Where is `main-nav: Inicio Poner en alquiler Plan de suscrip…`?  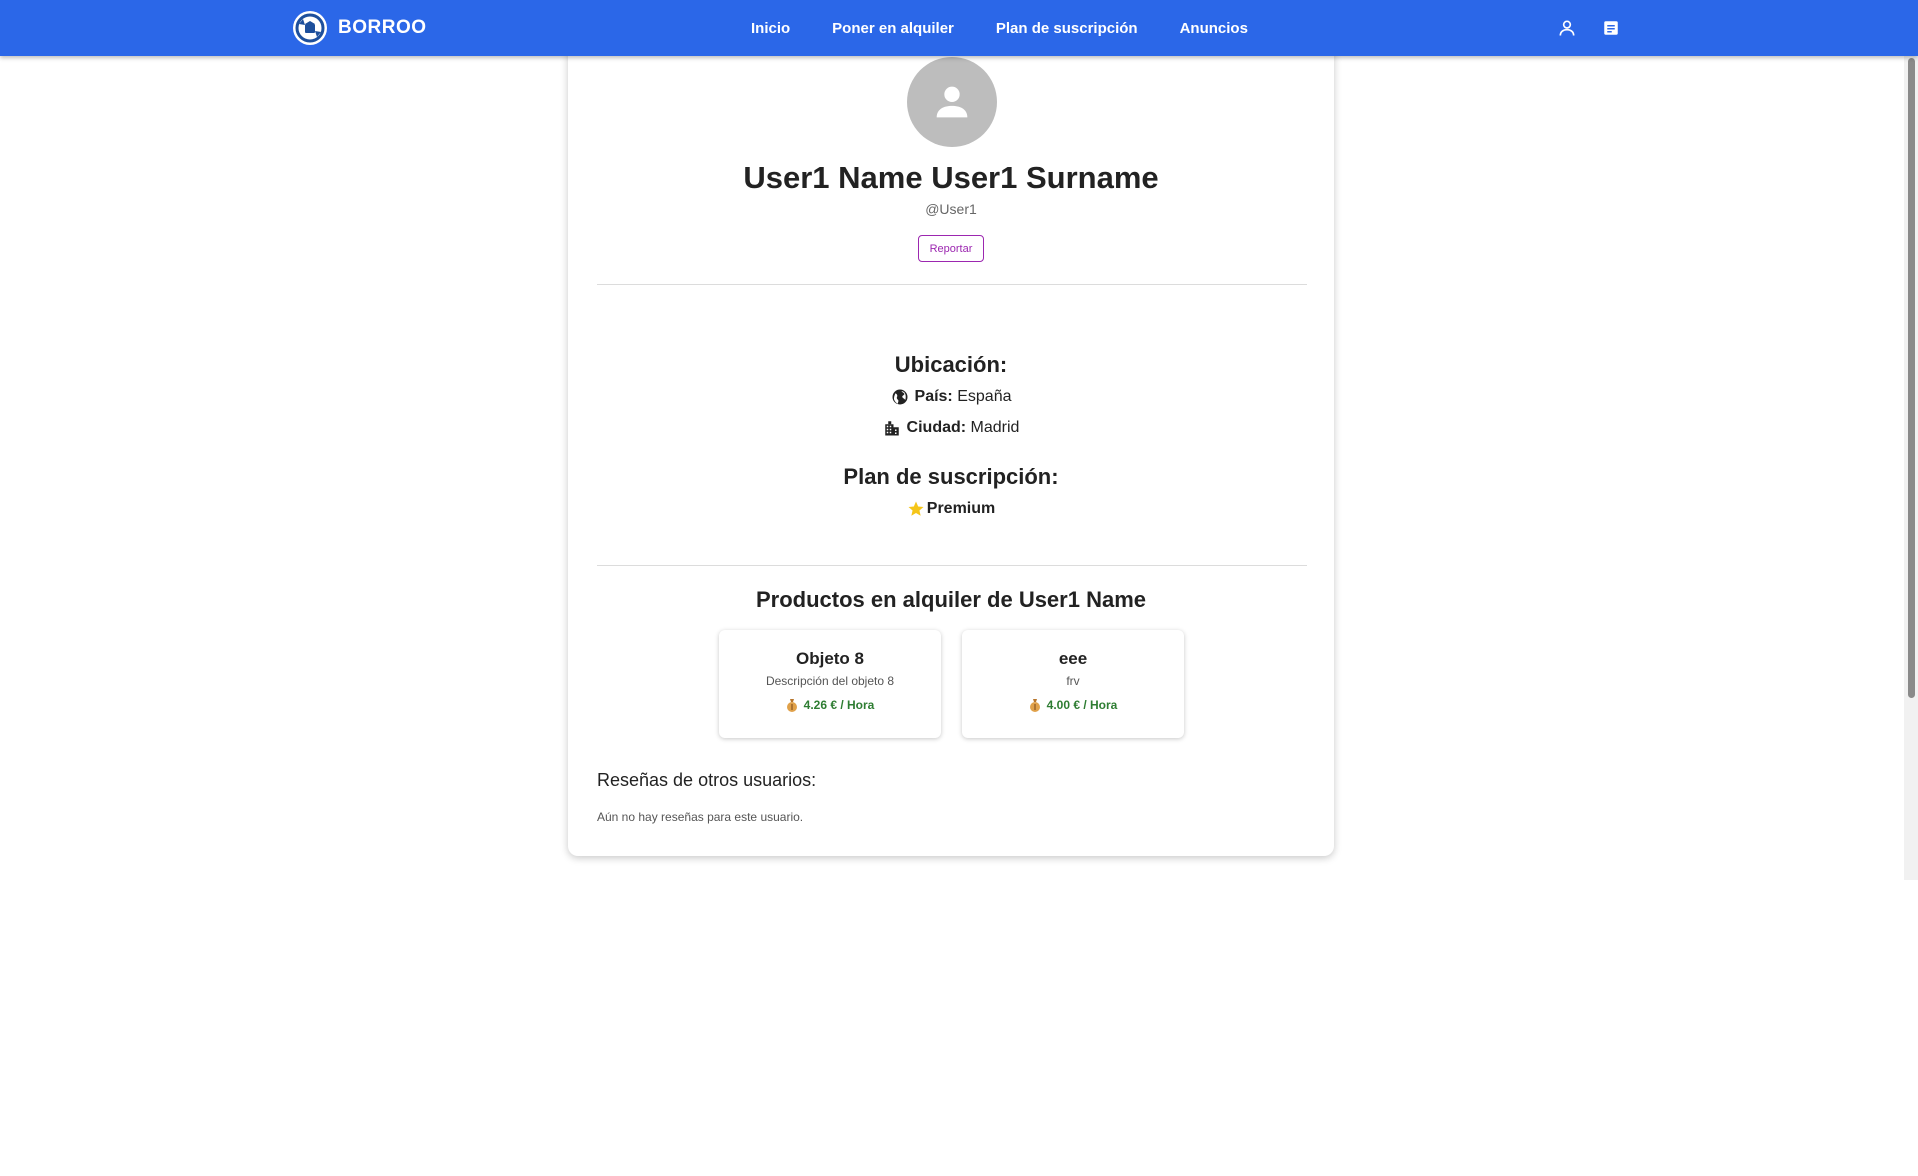 main-nav: Inicio Poner en alquiler Plan de suscrip… is located at coordinates (999, 28).